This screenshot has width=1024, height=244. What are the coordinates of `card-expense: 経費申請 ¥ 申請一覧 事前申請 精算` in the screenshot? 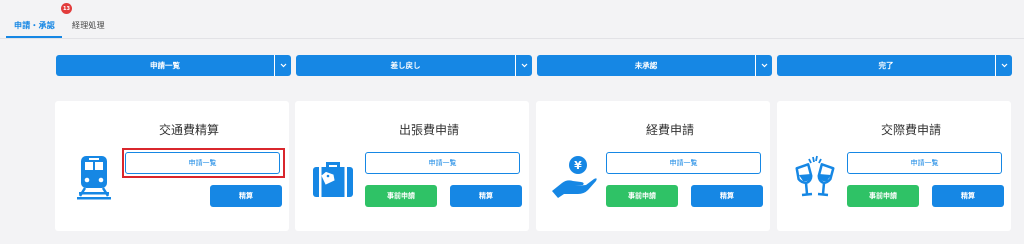 It's located at (653, 166).